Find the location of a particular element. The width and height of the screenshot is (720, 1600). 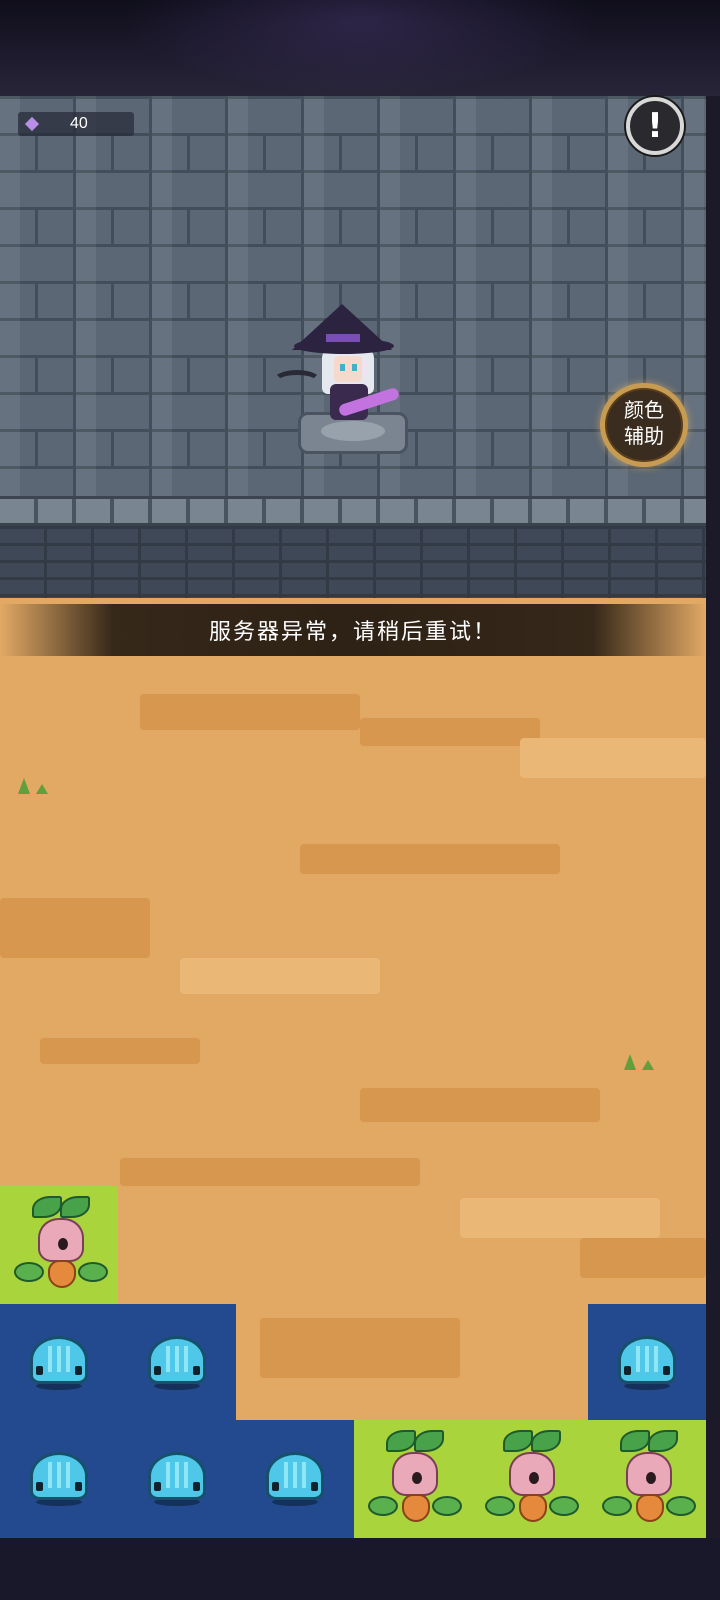

color-assist-label-1: 颜色 is located at coordinates (644, 410).